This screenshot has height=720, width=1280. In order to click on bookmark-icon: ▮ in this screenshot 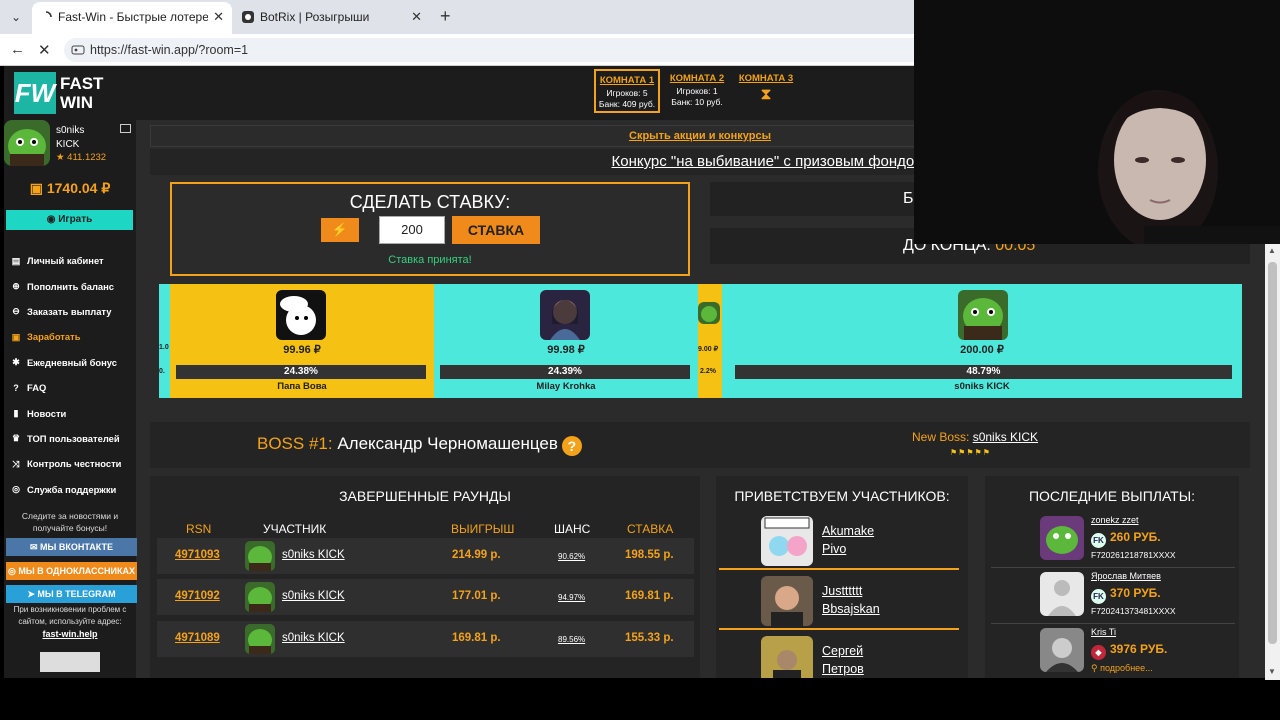, I will do `click(16, 413)`.